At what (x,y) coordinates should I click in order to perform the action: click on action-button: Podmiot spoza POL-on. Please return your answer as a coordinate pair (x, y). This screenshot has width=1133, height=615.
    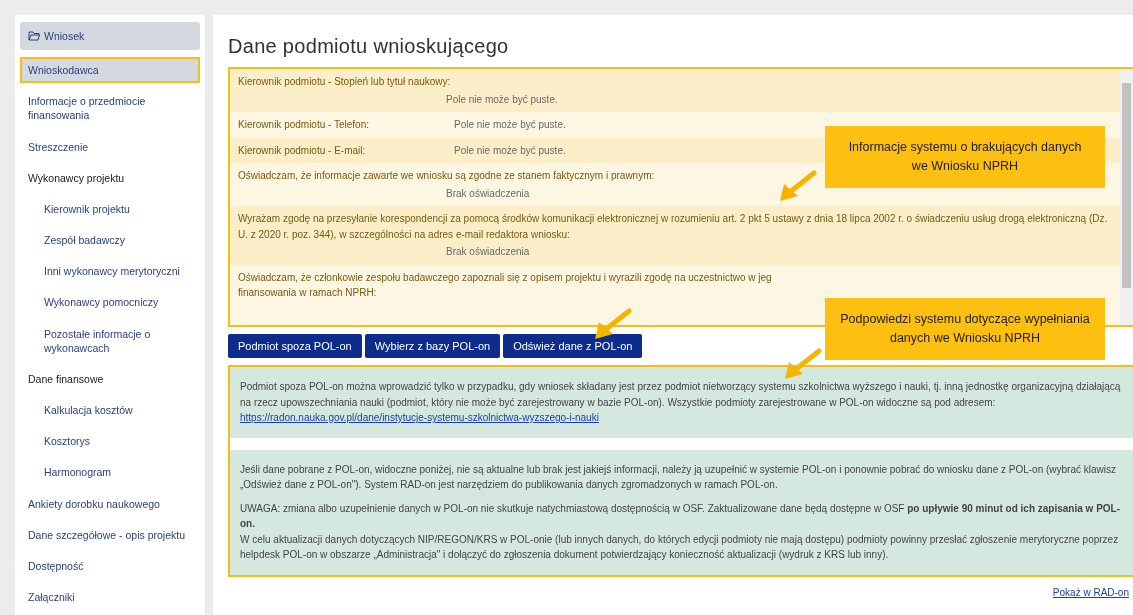
    Looking at the image, I should click on (295, 346).